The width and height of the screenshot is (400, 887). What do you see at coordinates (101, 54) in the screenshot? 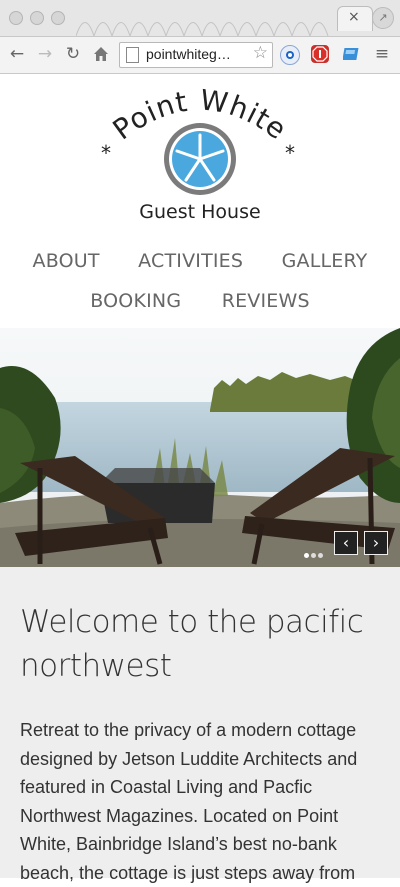
I see `home-icon` at bounding box center [101, 54].